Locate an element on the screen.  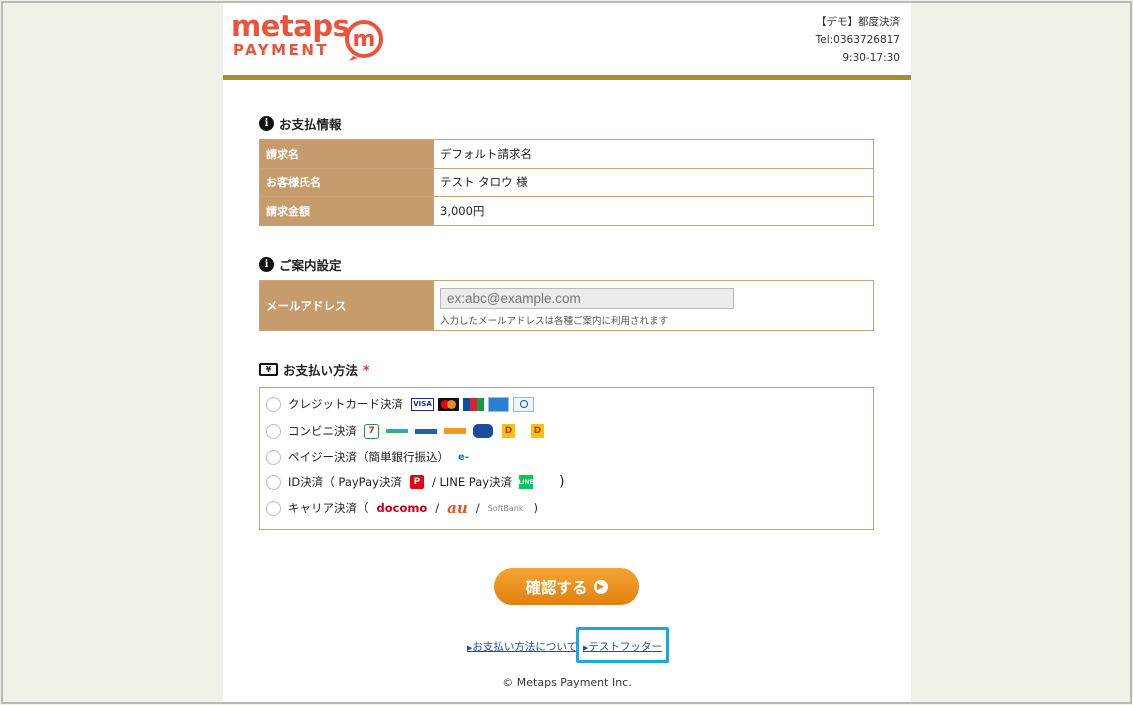
table-row: 請求金額 3,000円 is located at coordinates (566, 211).